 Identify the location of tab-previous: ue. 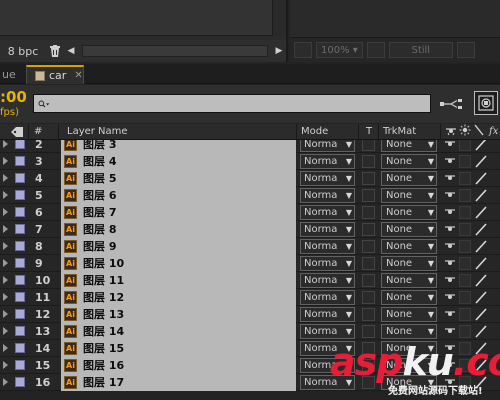
(12, 75).